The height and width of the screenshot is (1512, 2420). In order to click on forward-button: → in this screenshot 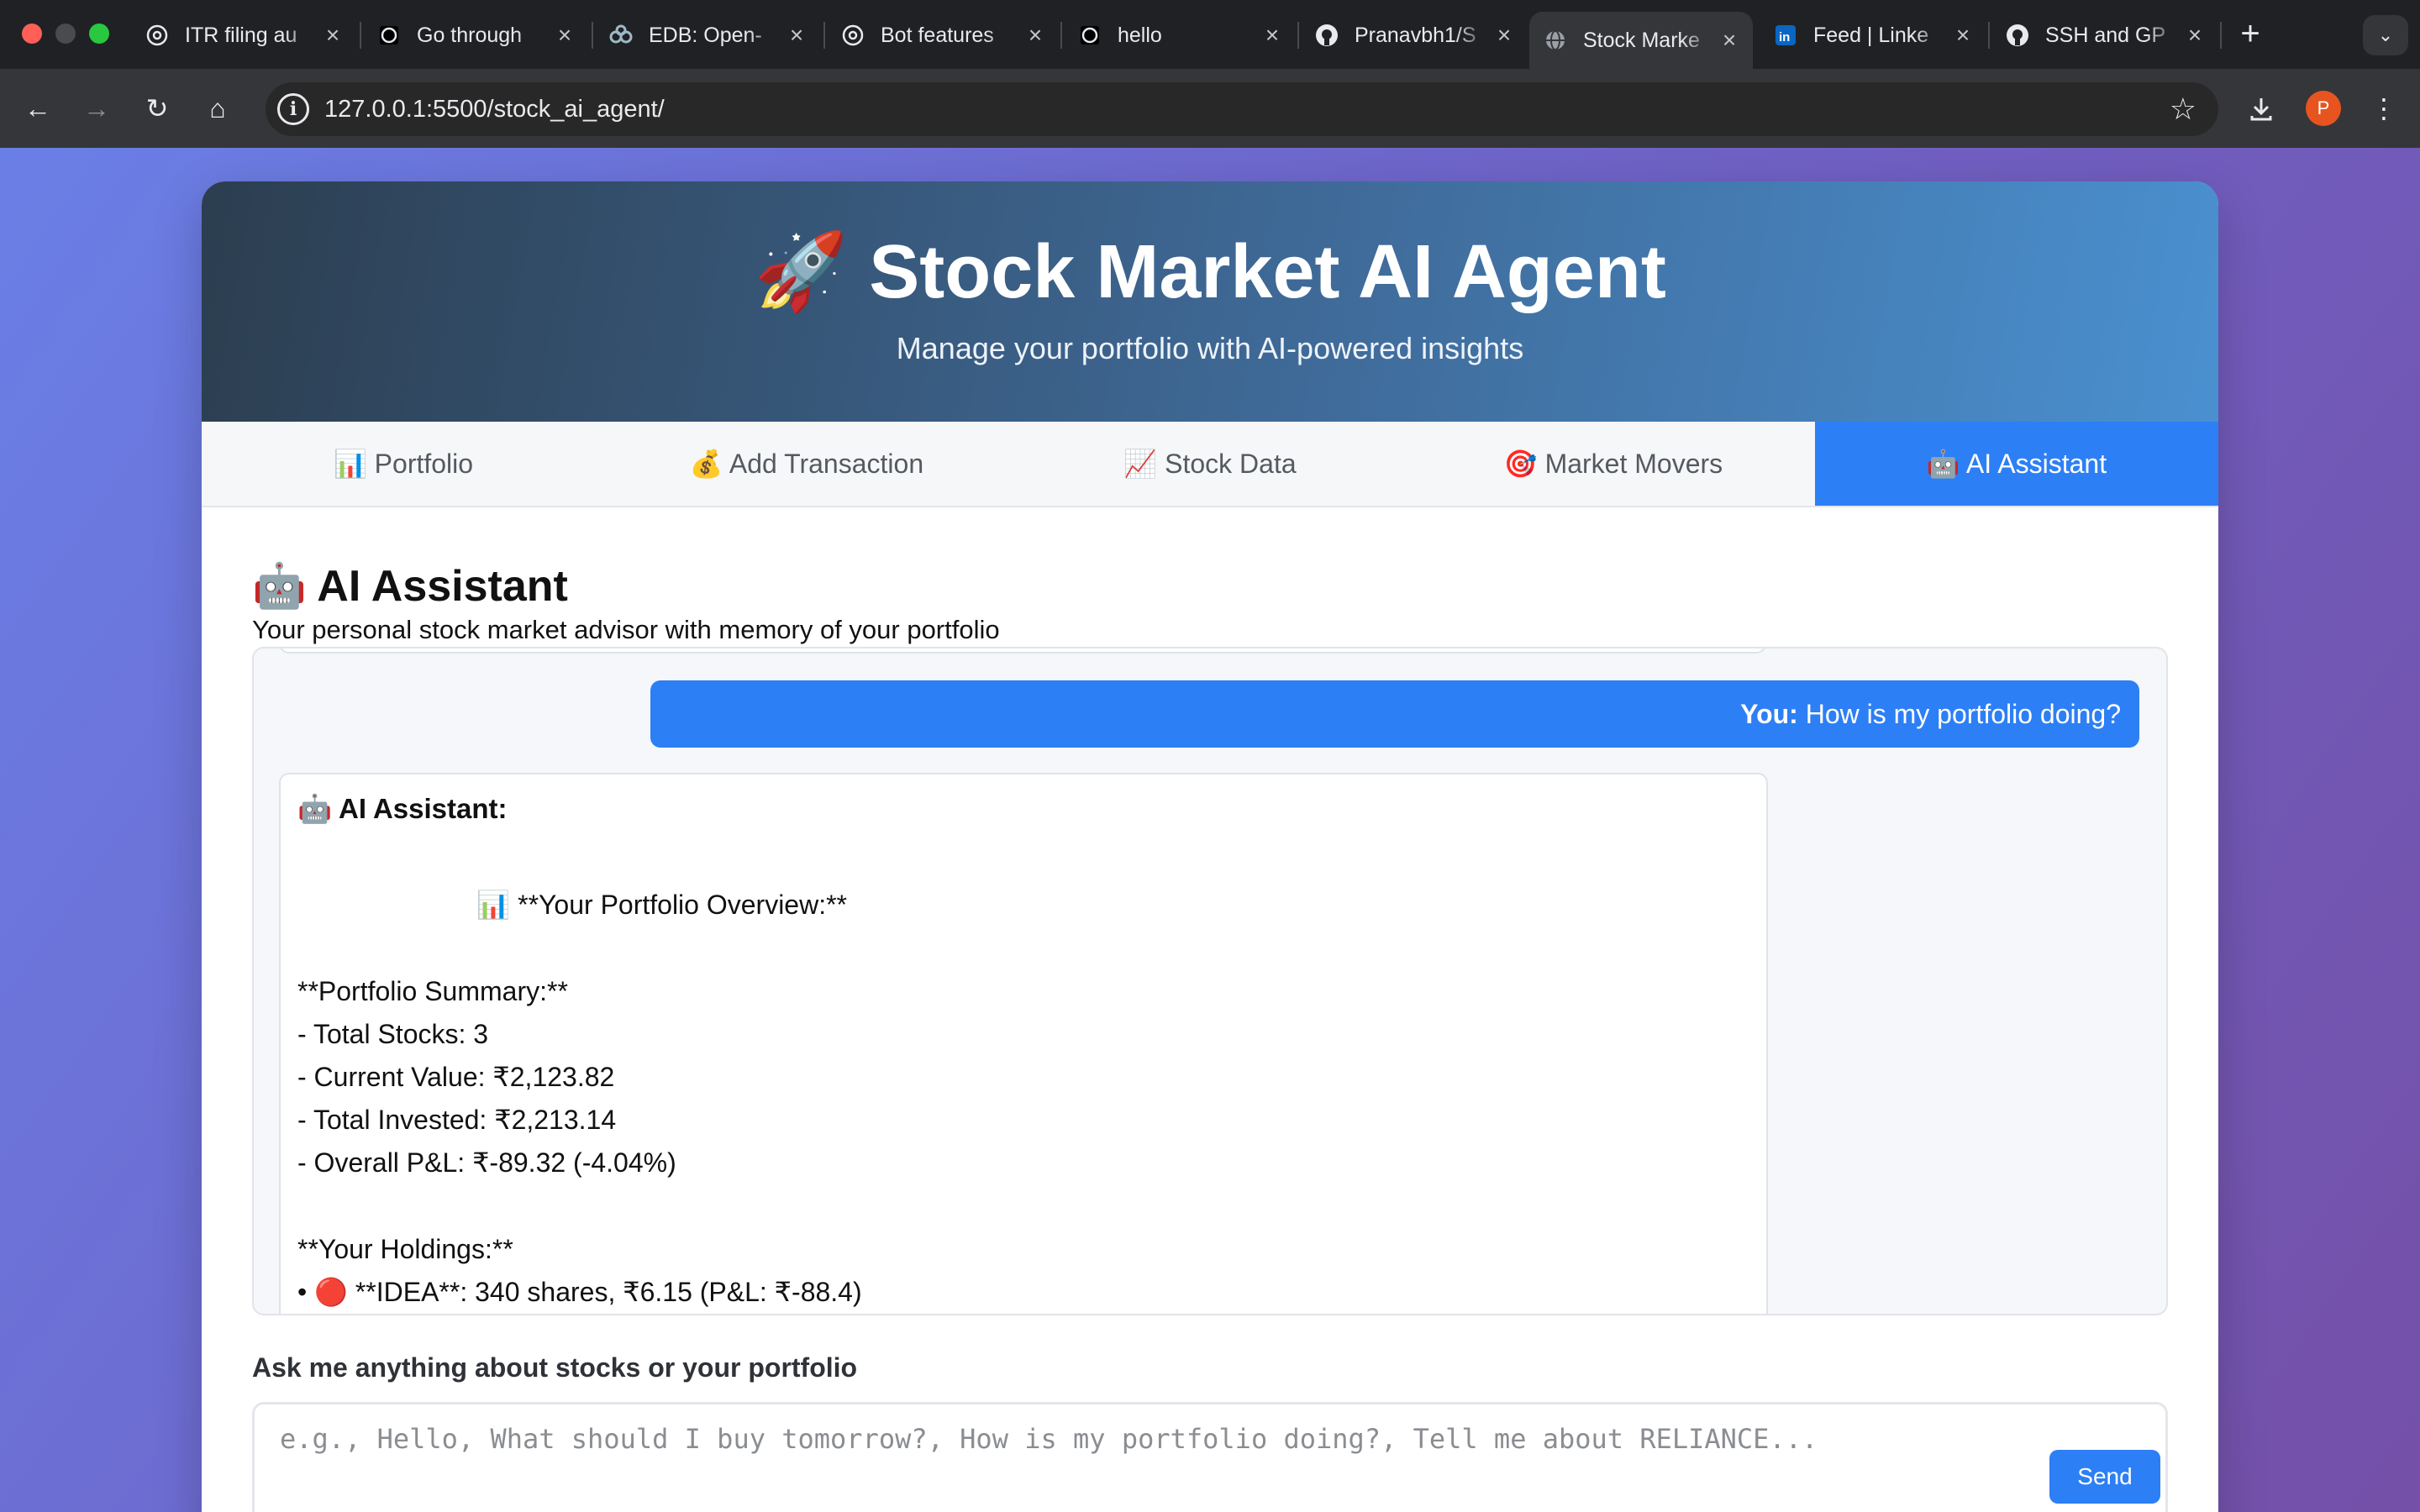, I will do `click(97, 108)`.